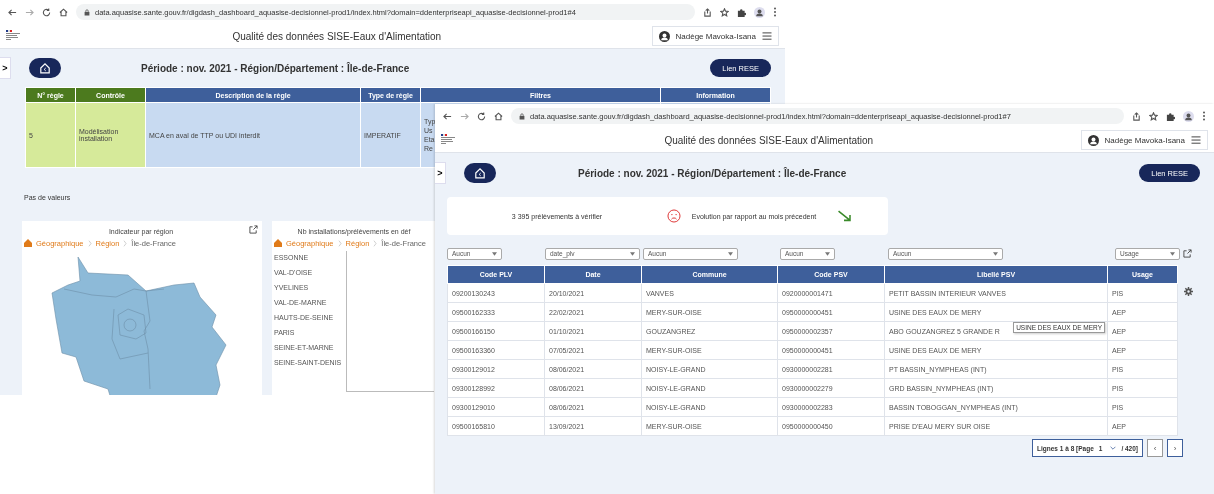 This screenshot has height=494, width=1214. What do you see at coordinates (1188, 291) in the screenshot?
I see `settings-icon` at bounding box center [1188, 291].